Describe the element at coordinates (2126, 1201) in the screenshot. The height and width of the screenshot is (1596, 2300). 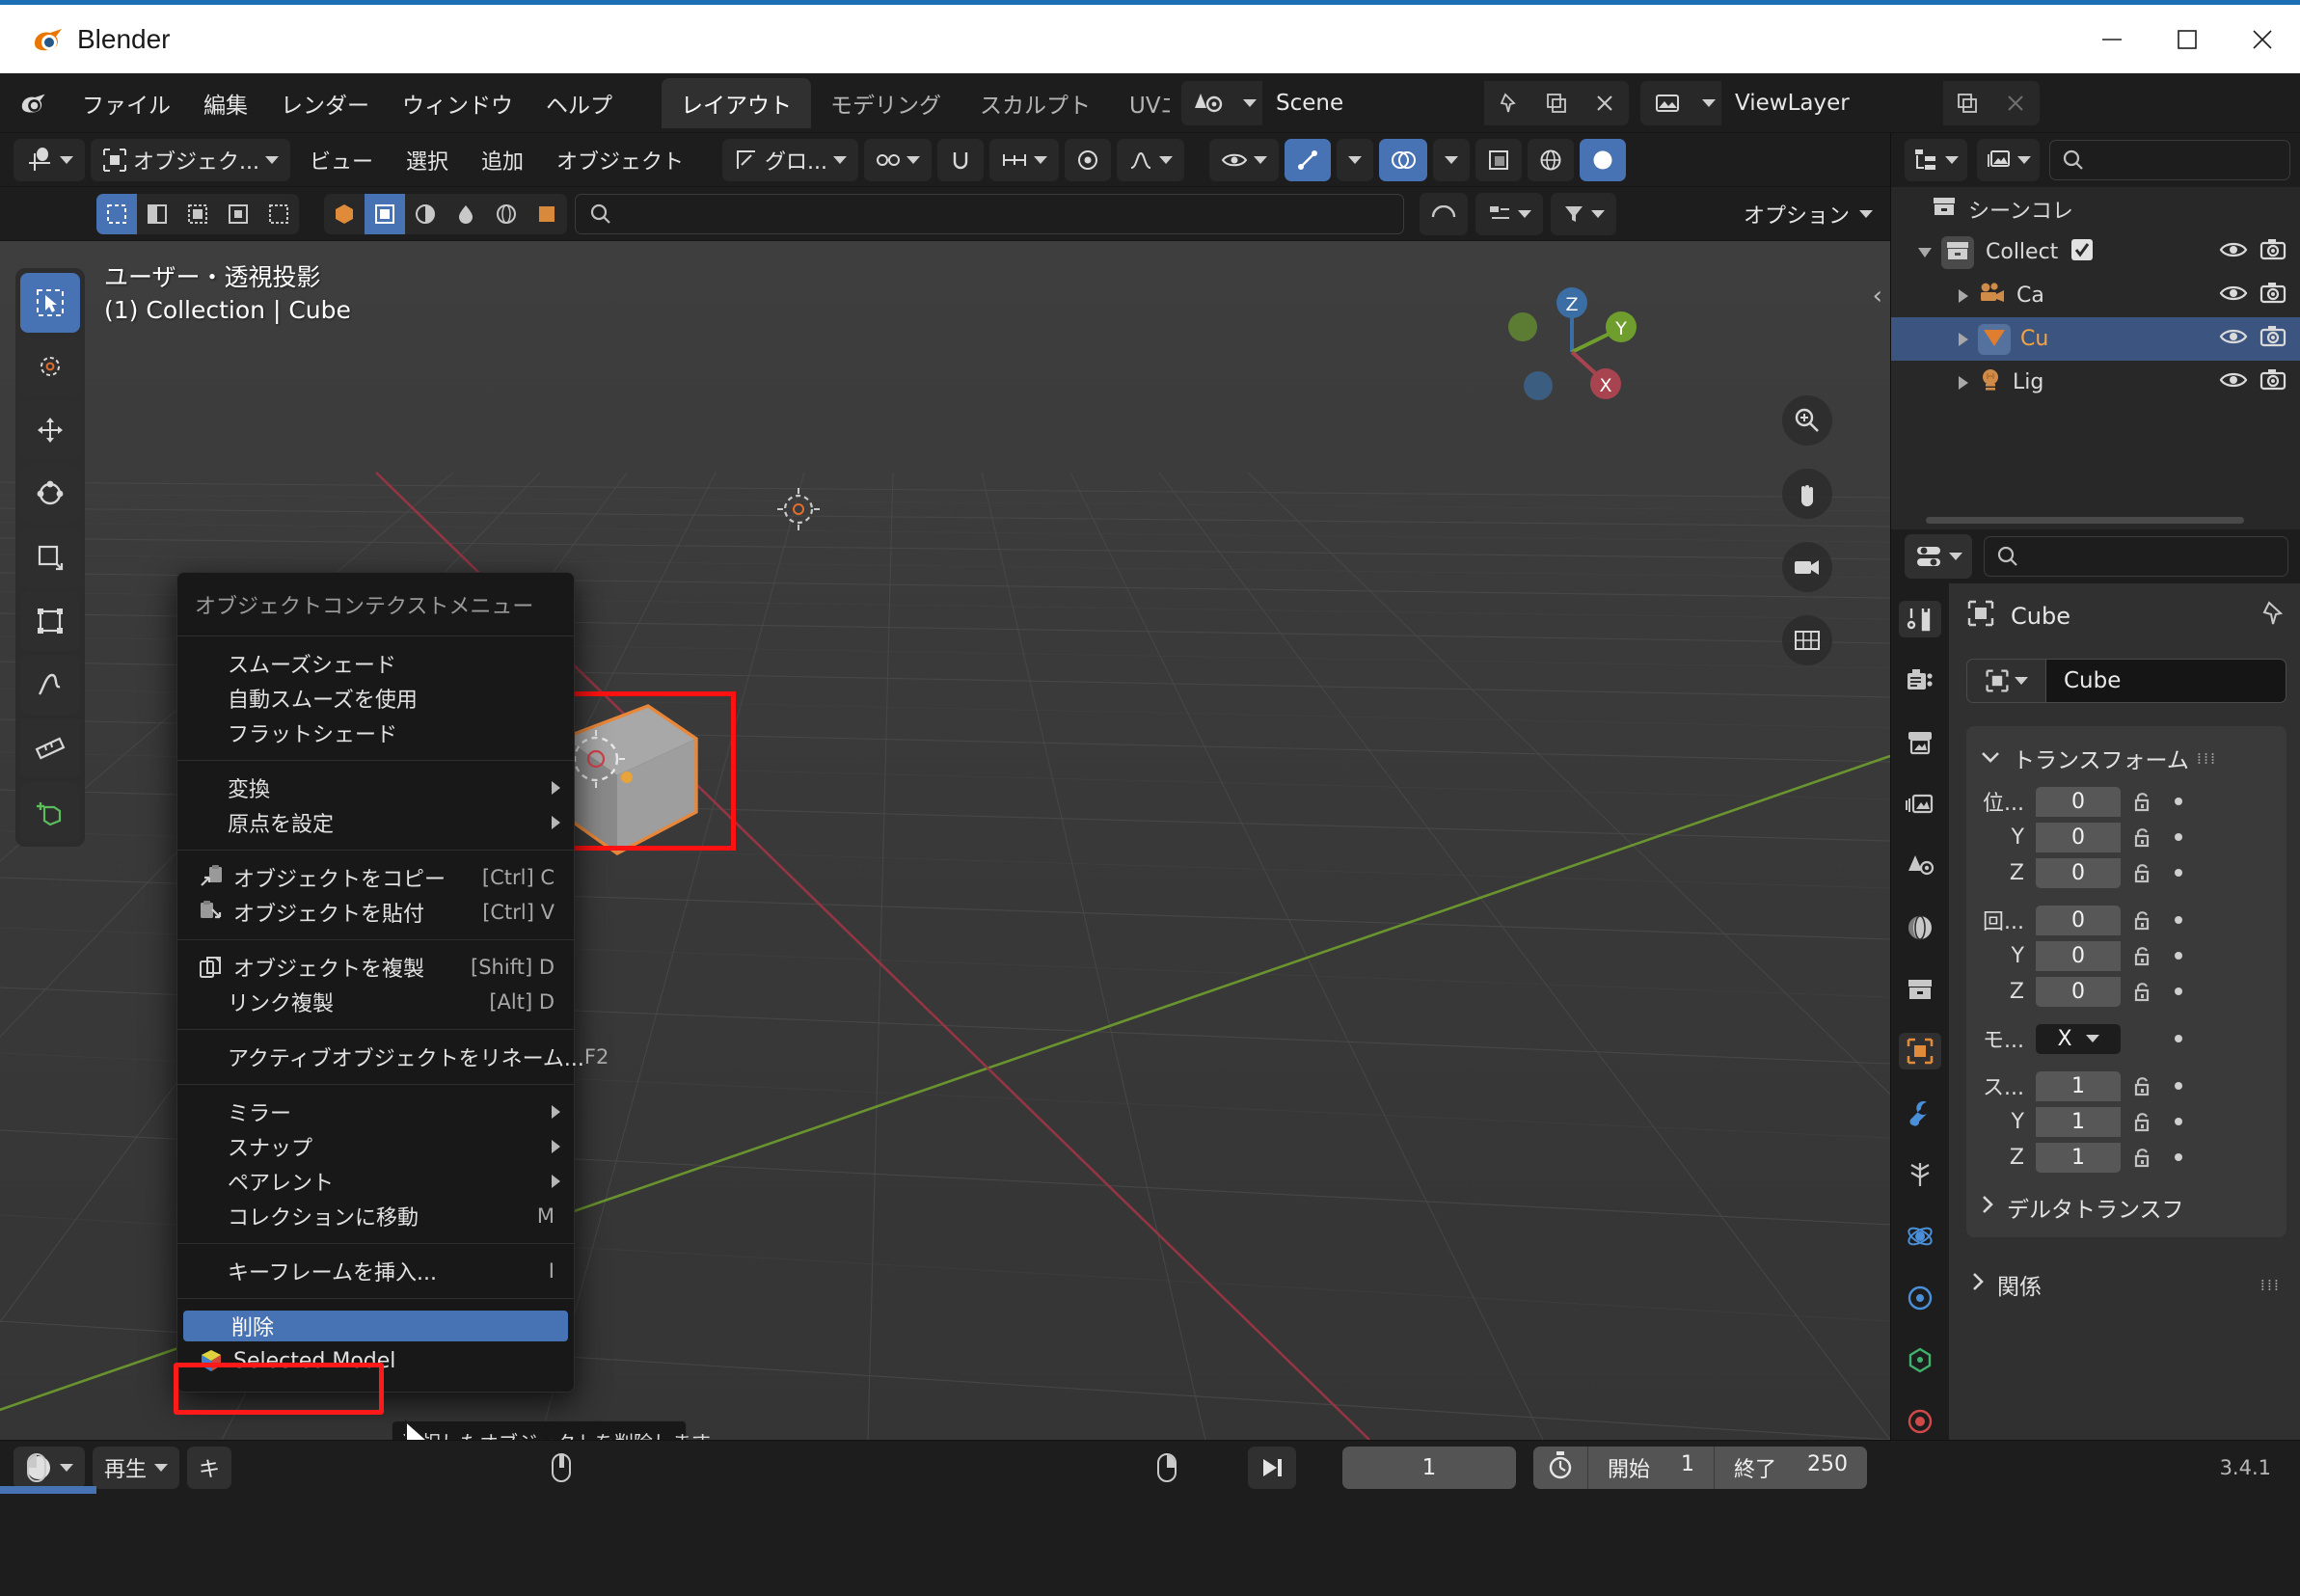
I see `delta-transform-subpanel: デルタトランスフ` at that location.